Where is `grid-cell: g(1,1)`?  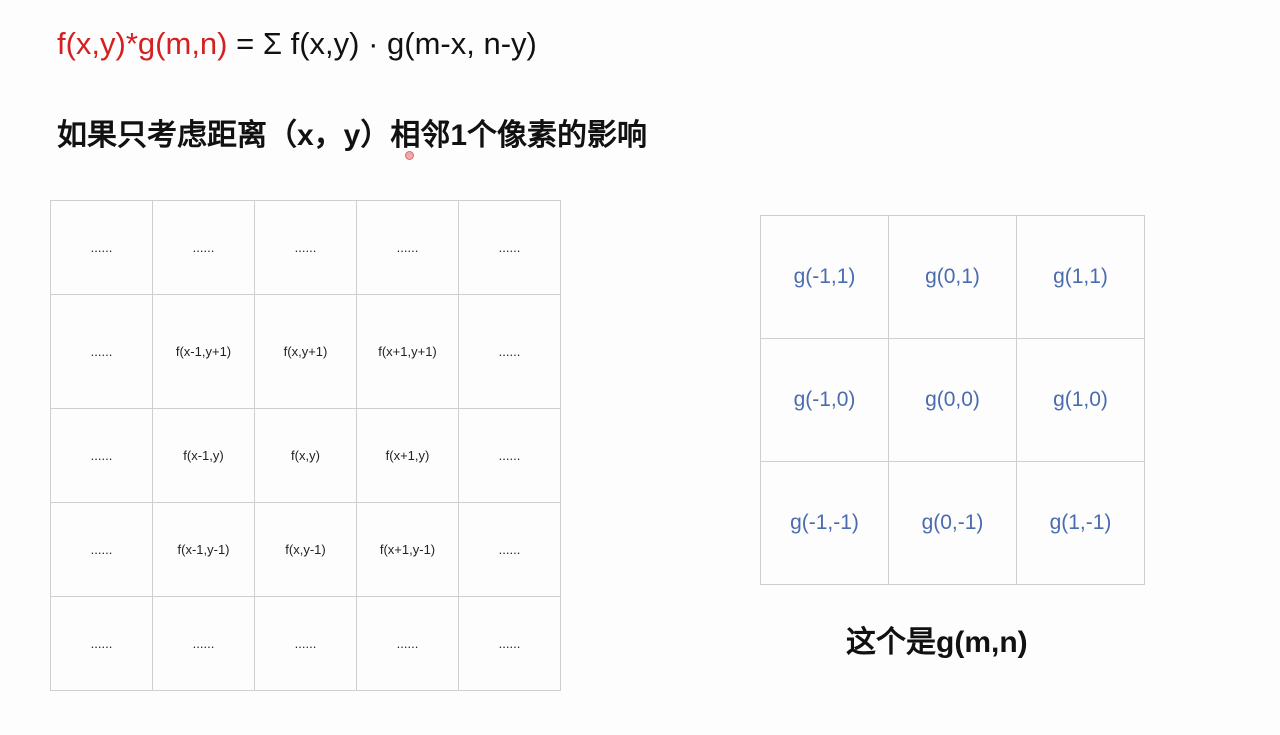
grid-cell: g(1,1) is located at coordinates (1080, 277).